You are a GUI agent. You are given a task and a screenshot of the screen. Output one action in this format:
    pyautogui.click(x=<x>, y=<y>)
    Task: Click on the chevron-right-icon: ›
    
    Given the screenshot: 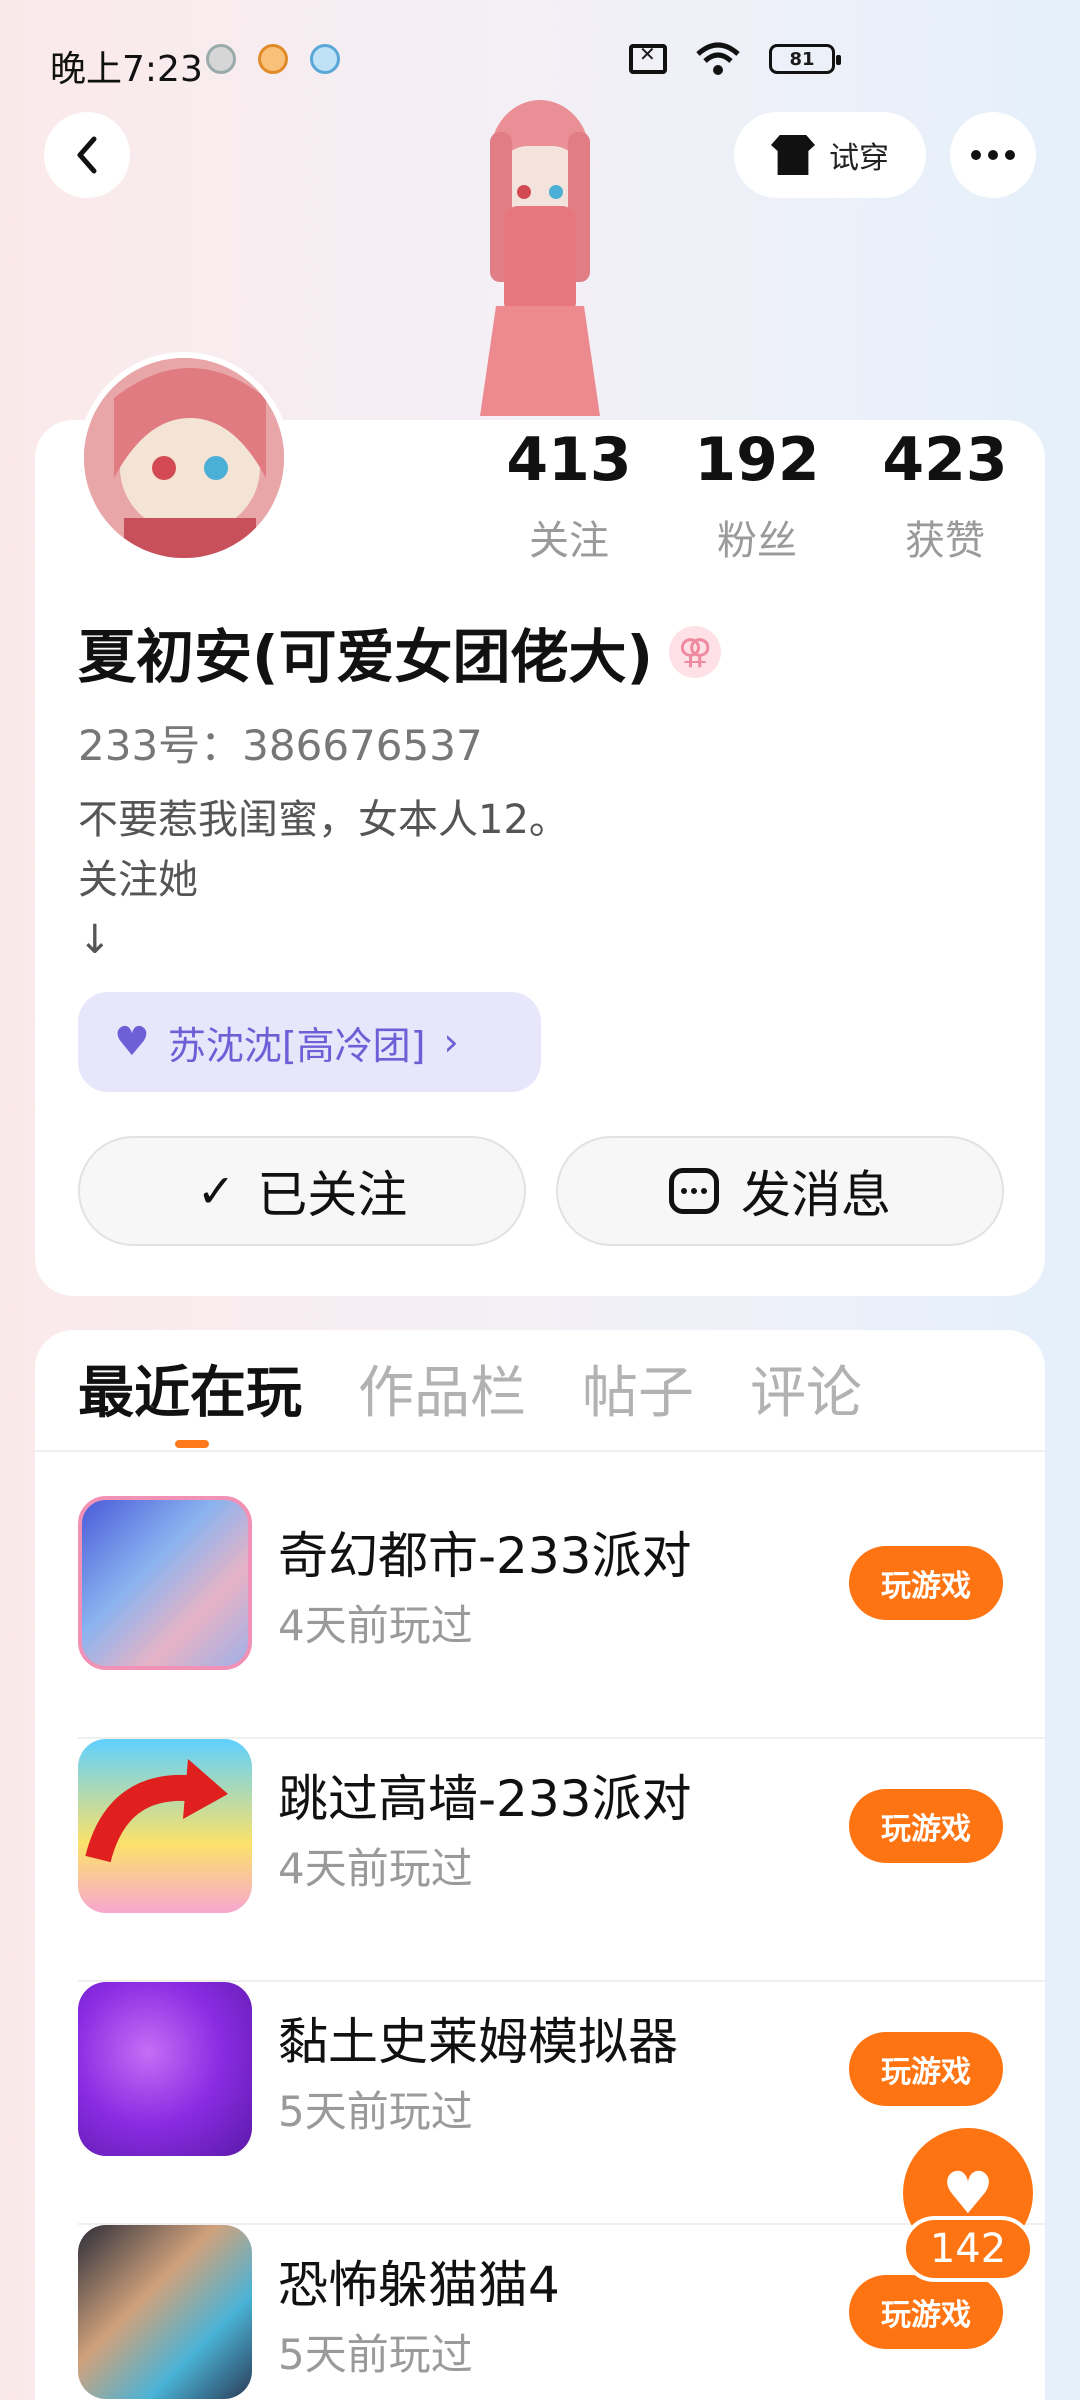 What is the action you would take?
    pyautogui.click(x=451, y=1042)
    